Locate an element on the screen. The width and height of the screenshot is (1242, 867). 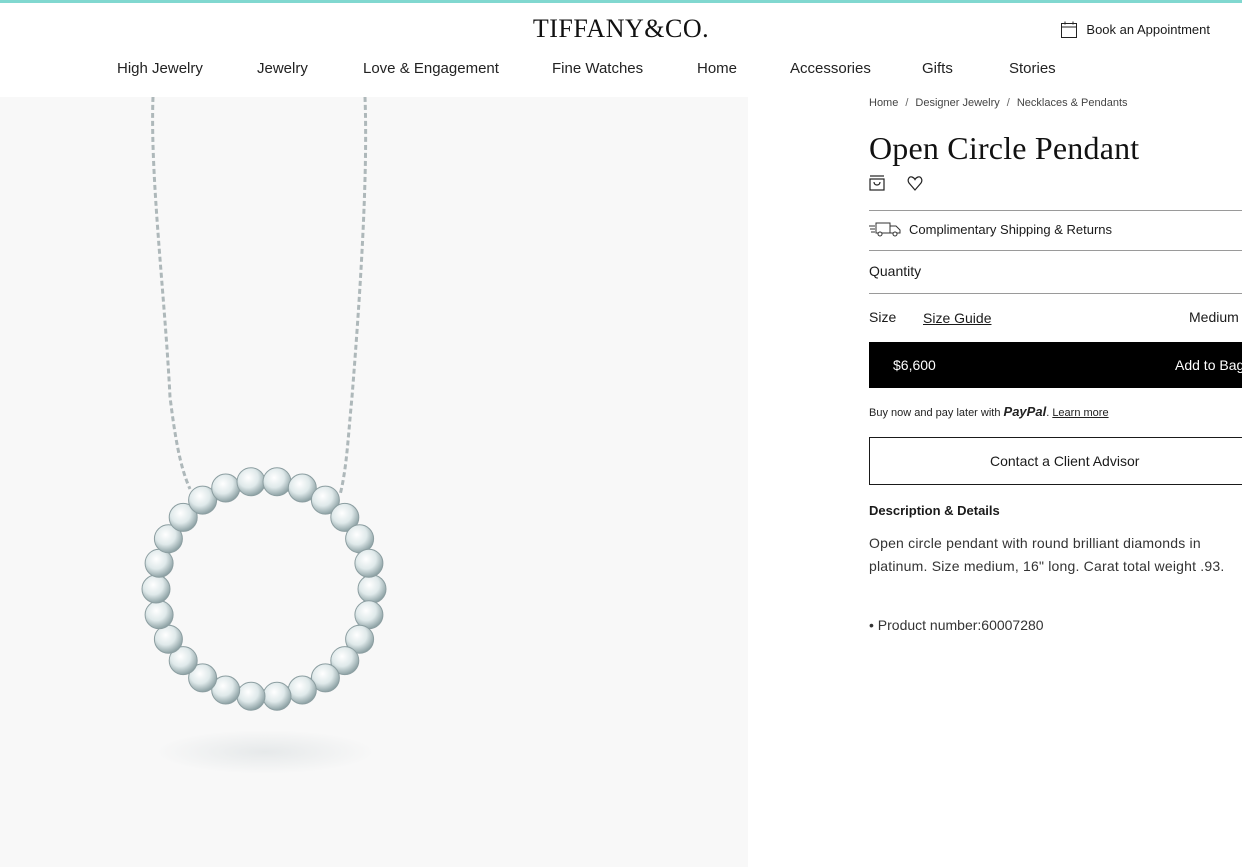
contact-advisor-button: Contact a Client Advisor is located at coordinates (1055, 461).